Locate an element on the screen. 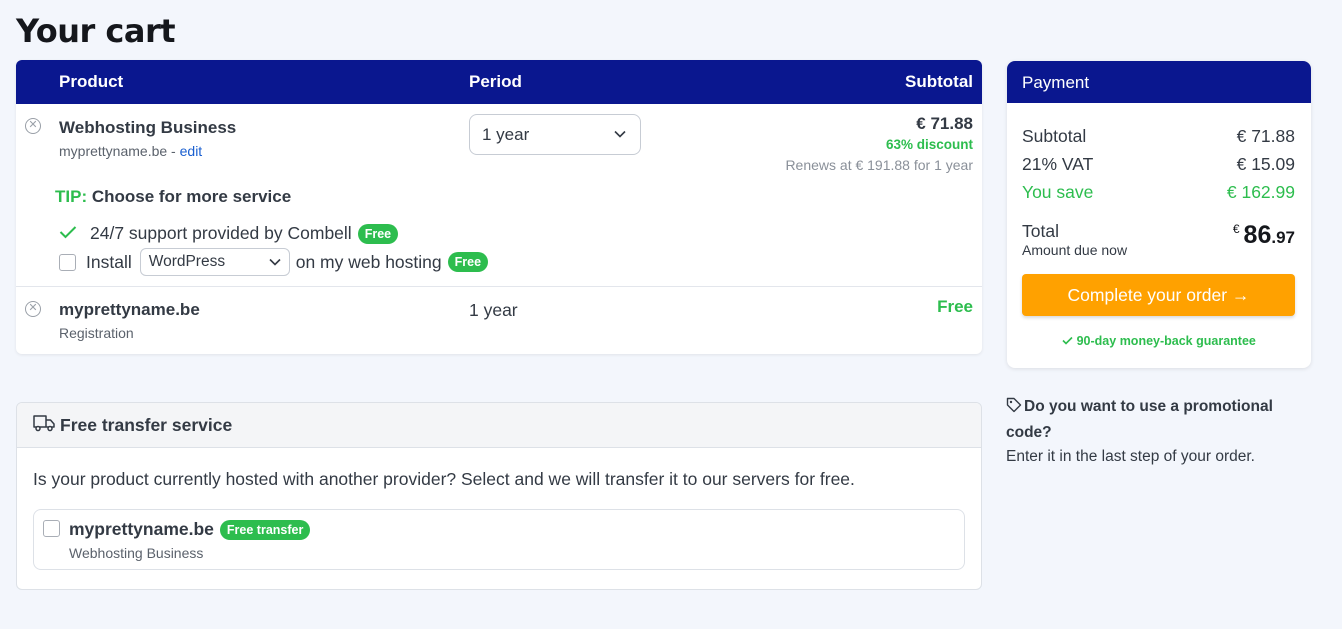 The height and width of the screenshot is (629, 1342). tip-heading: TIP: Choose for more service is located at coordinates (173, 197).